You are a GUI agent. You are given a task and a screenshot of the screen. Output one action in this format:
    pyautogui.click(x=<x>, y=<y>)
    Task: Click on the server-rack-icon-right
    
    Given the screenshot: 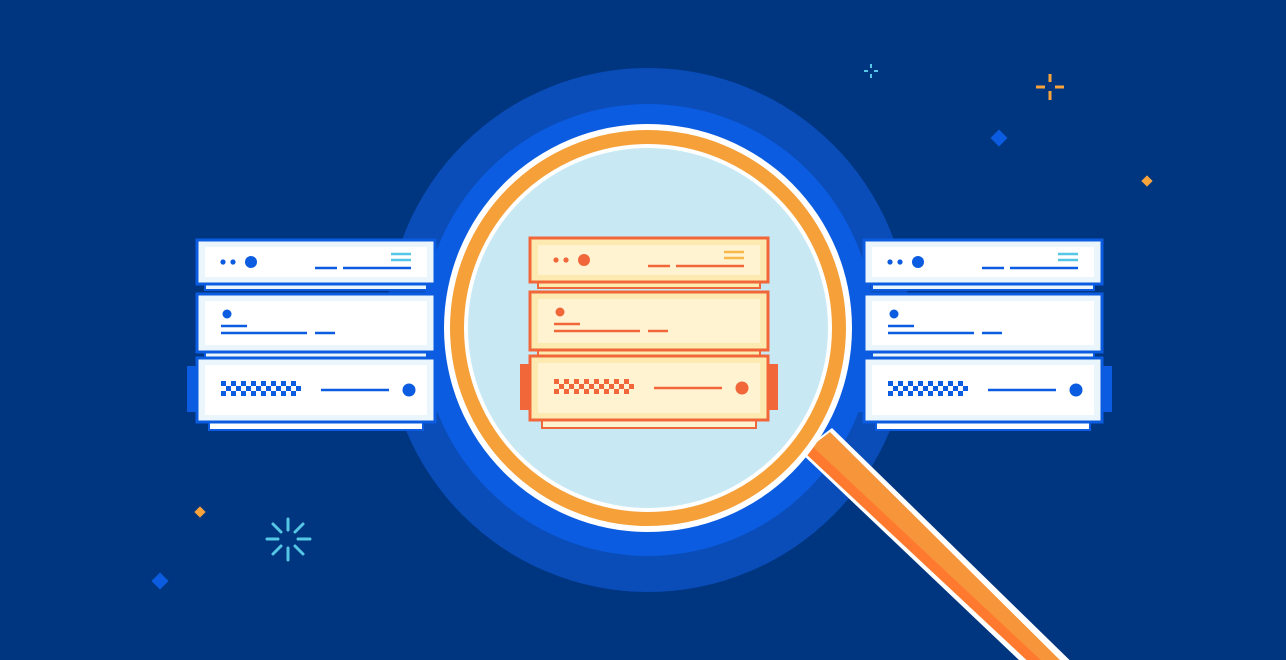 What is the action you would take?
    pyautogui.click(x=983, y=335)
    